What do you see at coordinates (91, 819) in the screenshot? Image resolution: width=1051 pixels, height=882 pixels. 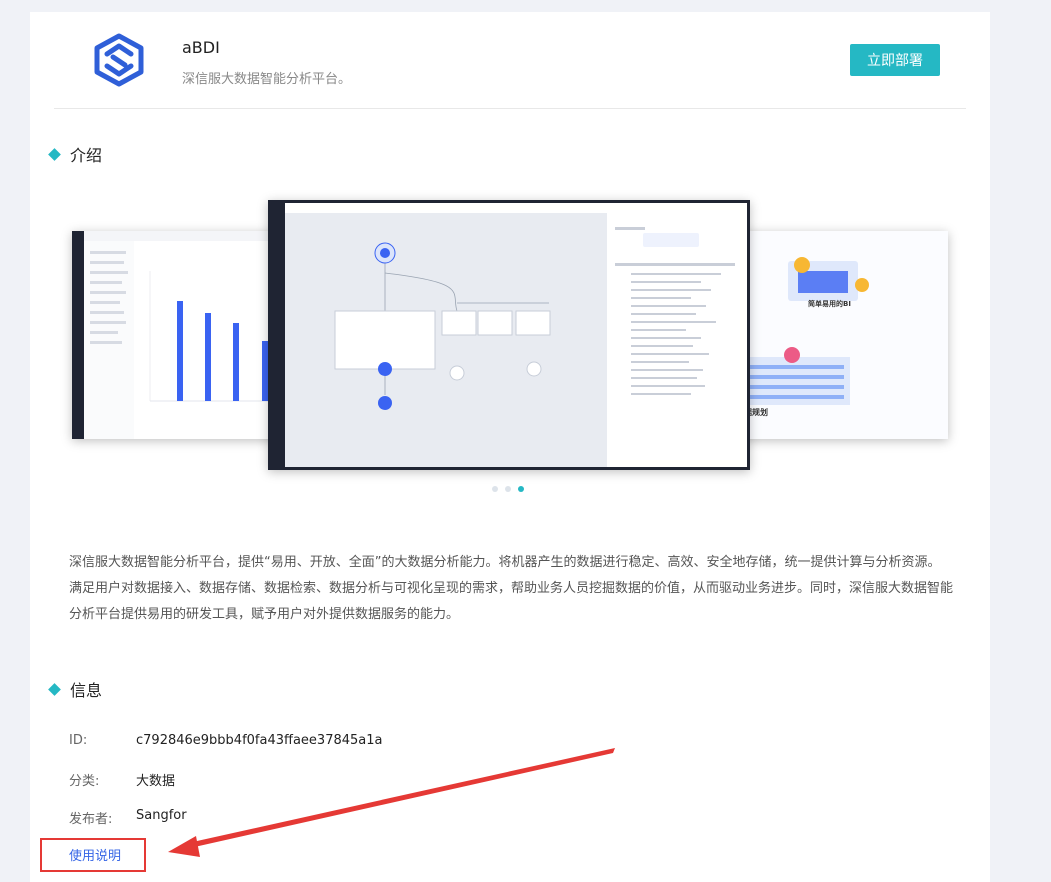 I see `info-label: 发布者:` at bounding box center [91, 819].